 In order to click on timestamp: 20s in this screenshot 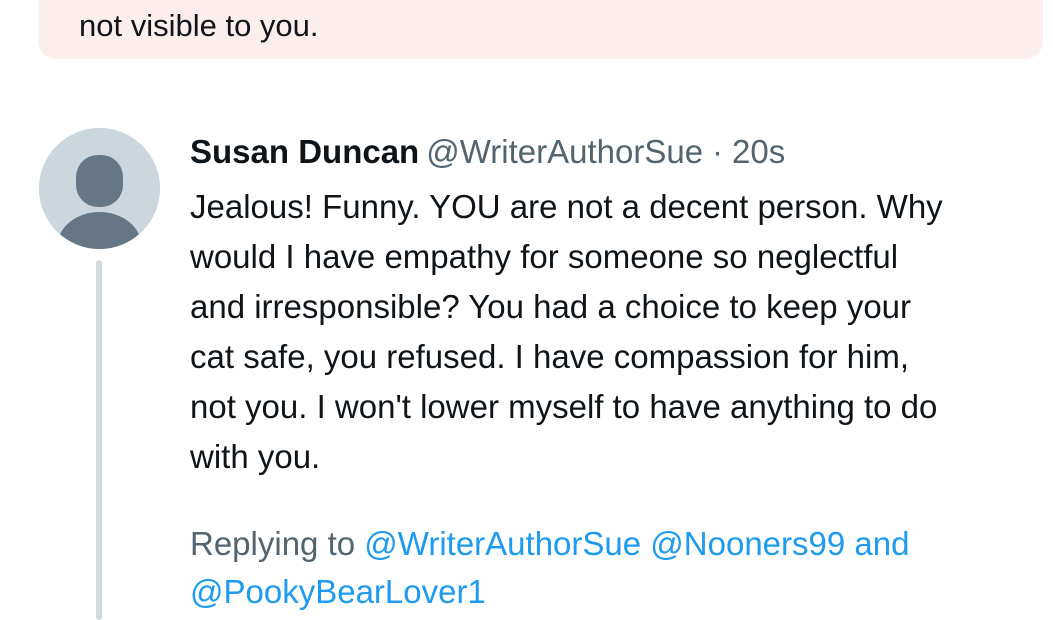, I will do `click(758, 151)`.